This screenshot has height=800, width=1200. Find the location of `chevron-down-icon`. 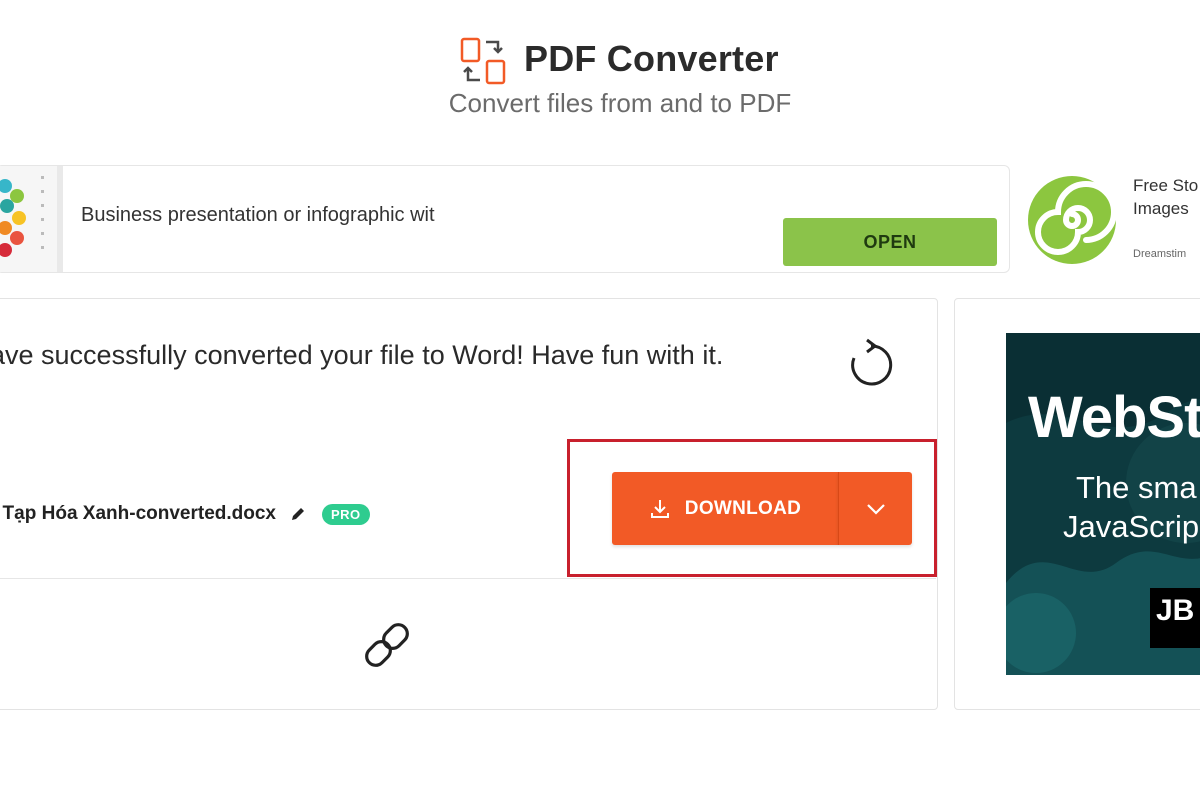

chevron-down-icon is located at coordinates (875, 509).